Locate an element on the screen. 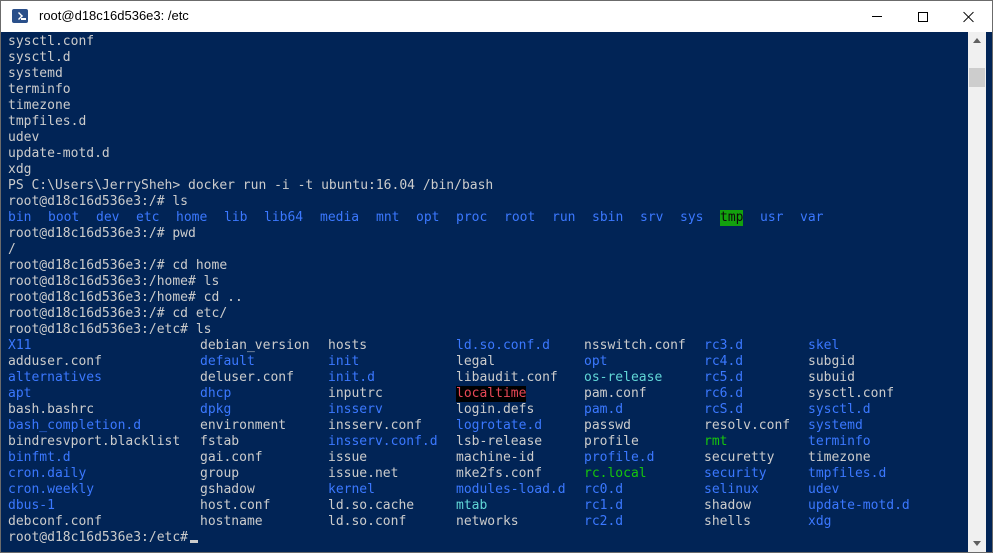 This screenshot has height=553, width=993. listing-entry: profile is located at coordinates (611, 441).